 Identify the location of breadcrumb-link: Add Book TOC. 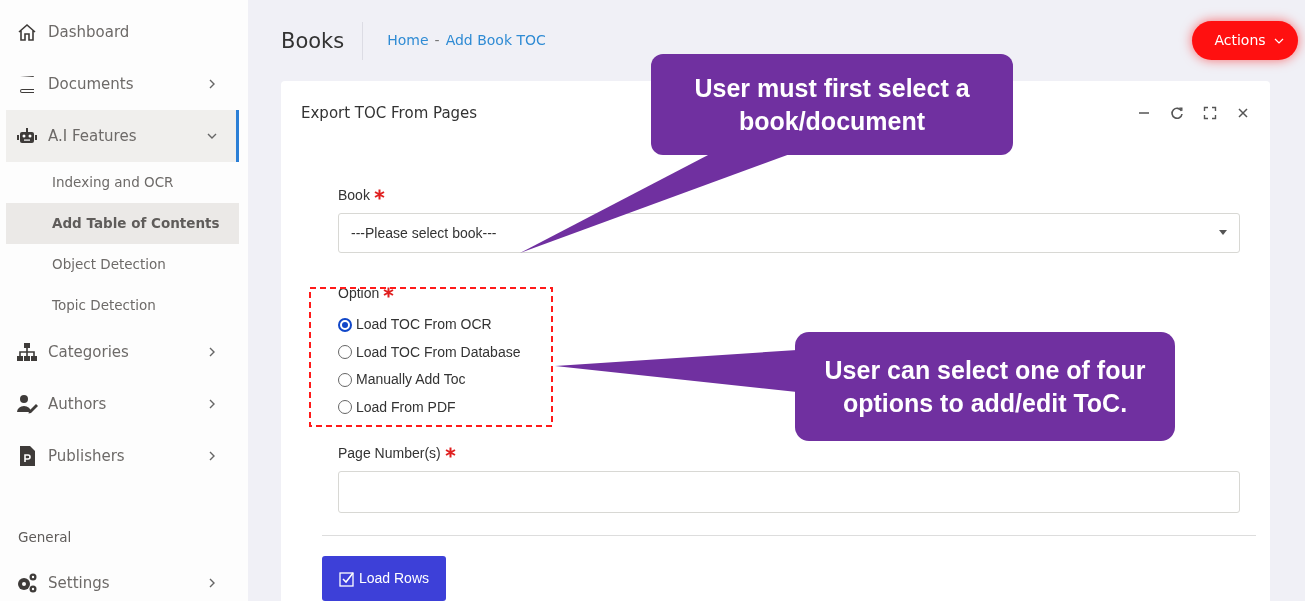
(495, 40).